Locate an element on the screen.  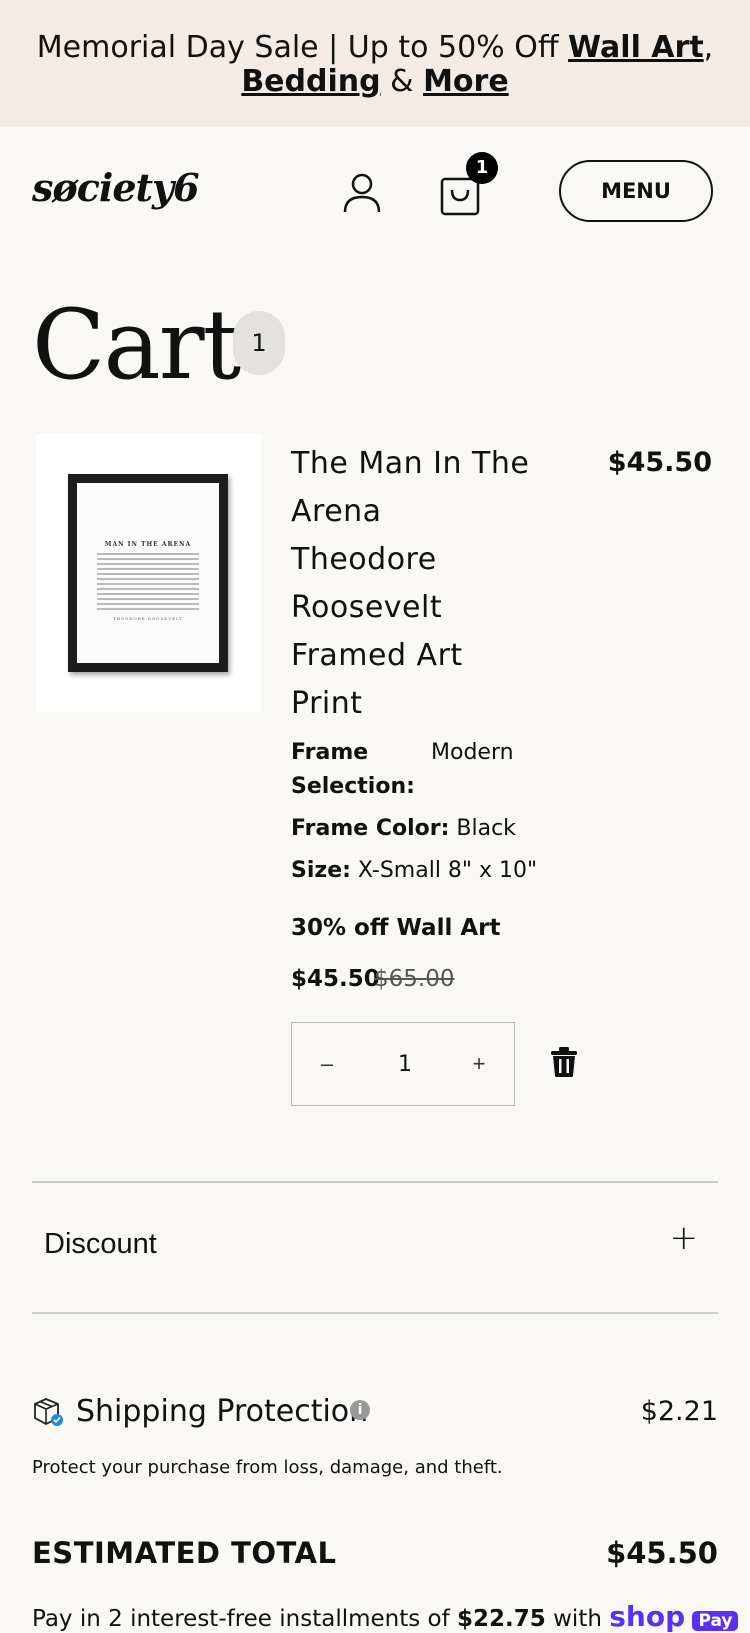
trash-icon is located at coordinates (564, 1064).